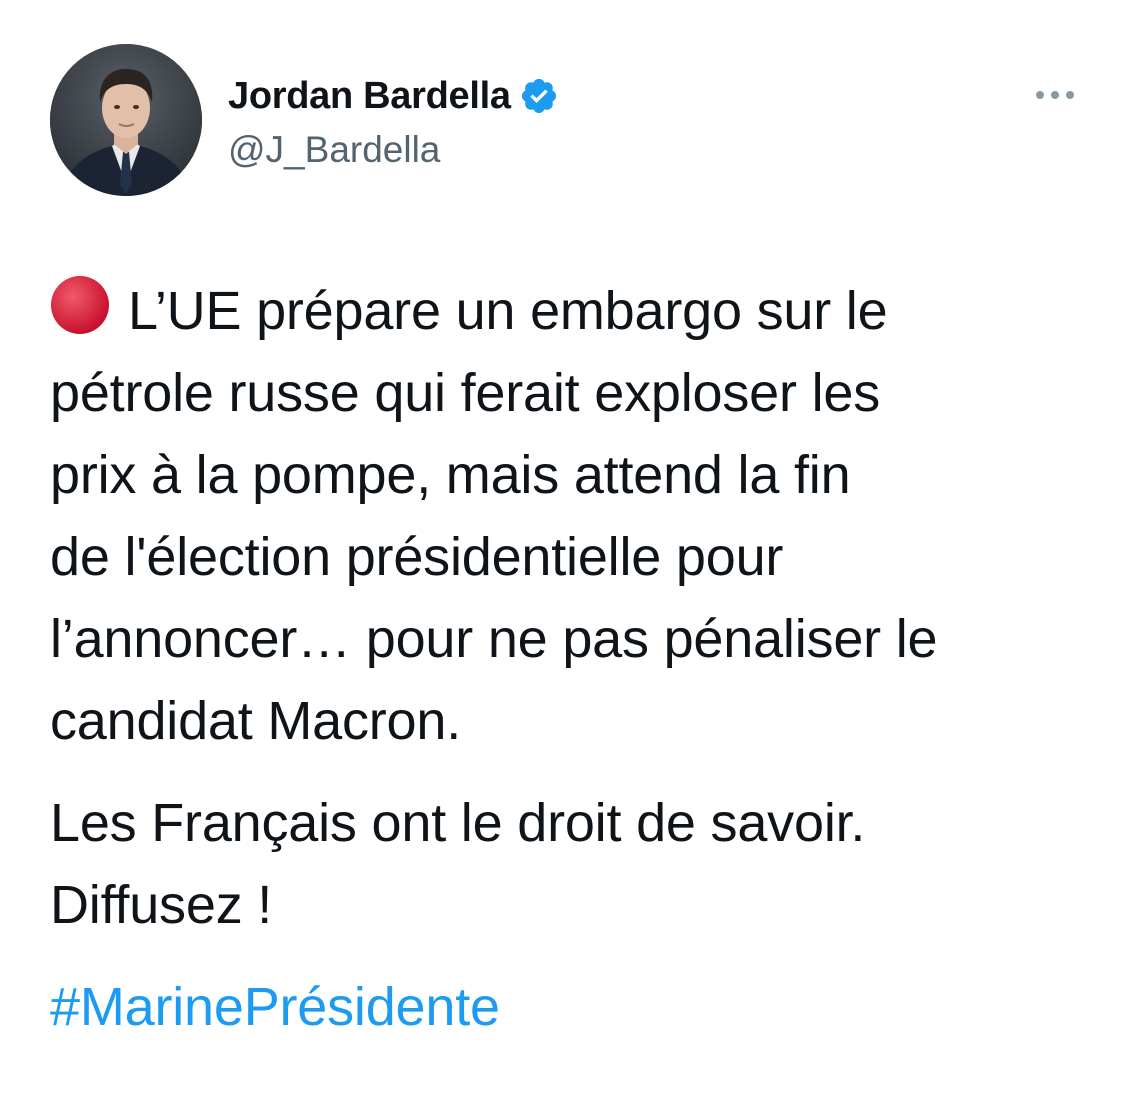 The height and width of the screenshot is (1118, 1125). I want to click on tweet-line: Les Français ont le droit de savoir., so click(458, 823).